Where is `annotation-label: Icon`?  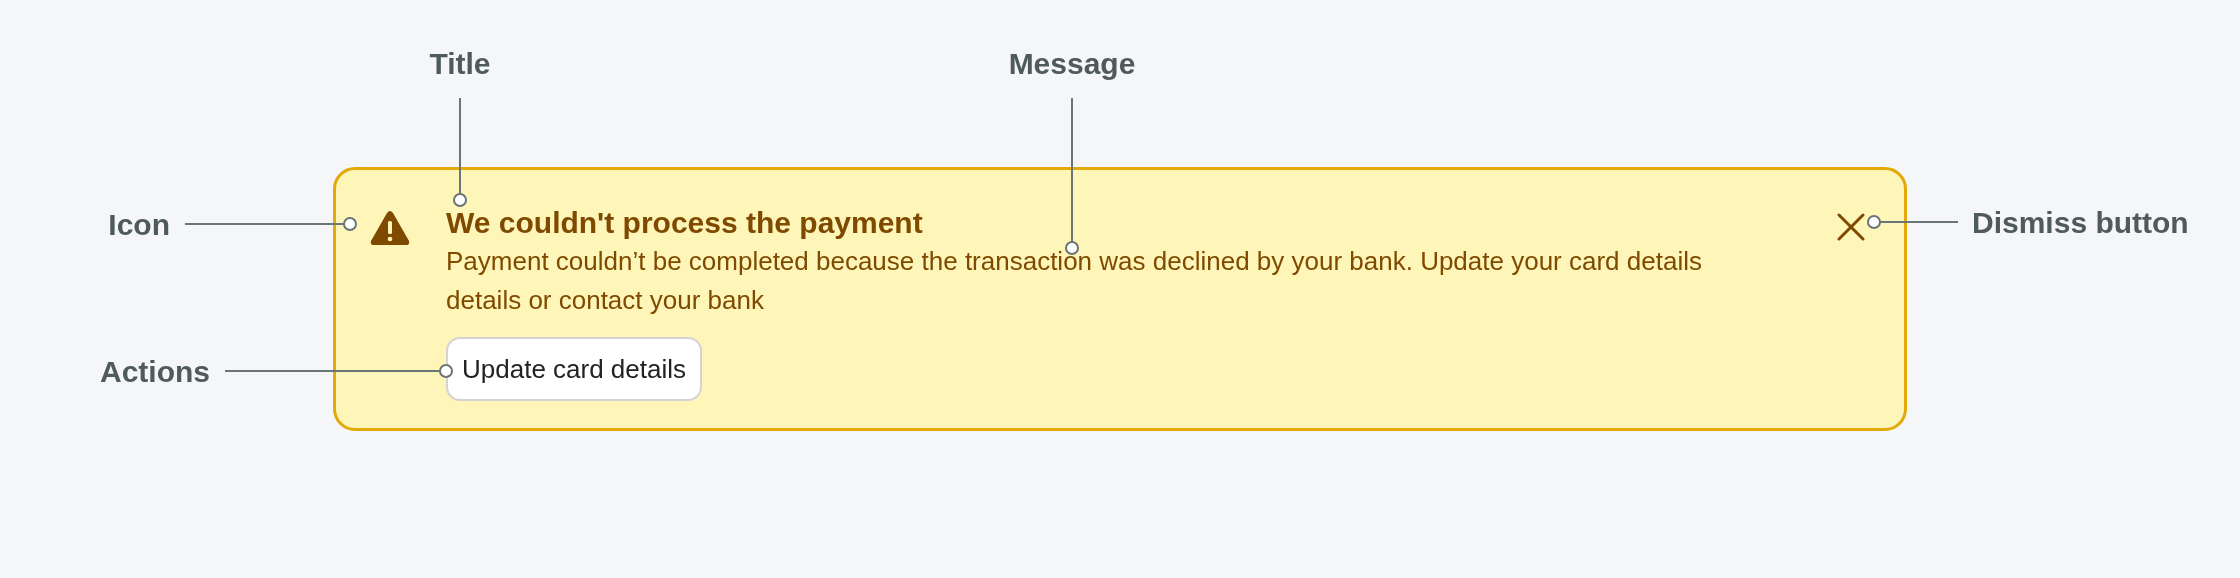 annotation-label: Icon is located at coordinates (138, 225).